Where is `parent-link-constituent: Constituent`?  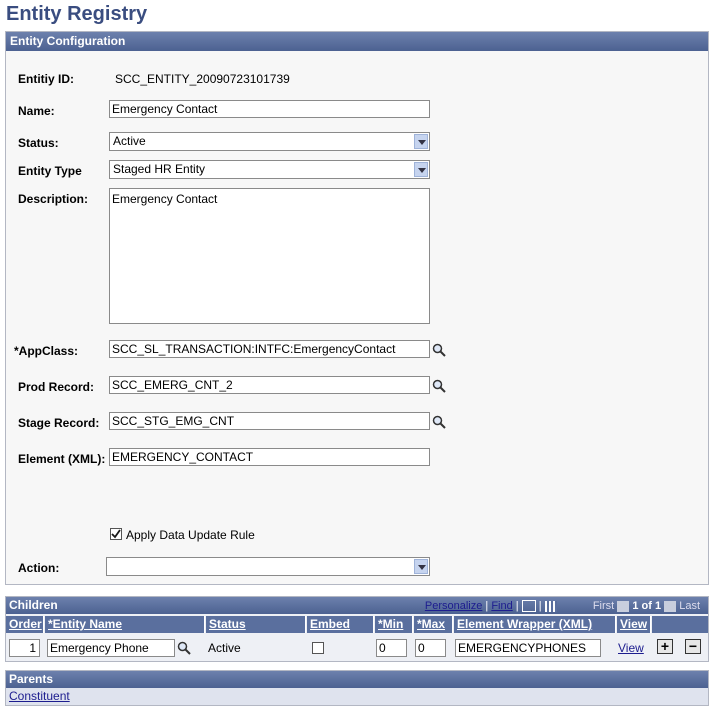
parent-link-constituent: Constituent is located at coordinates (39, 696).